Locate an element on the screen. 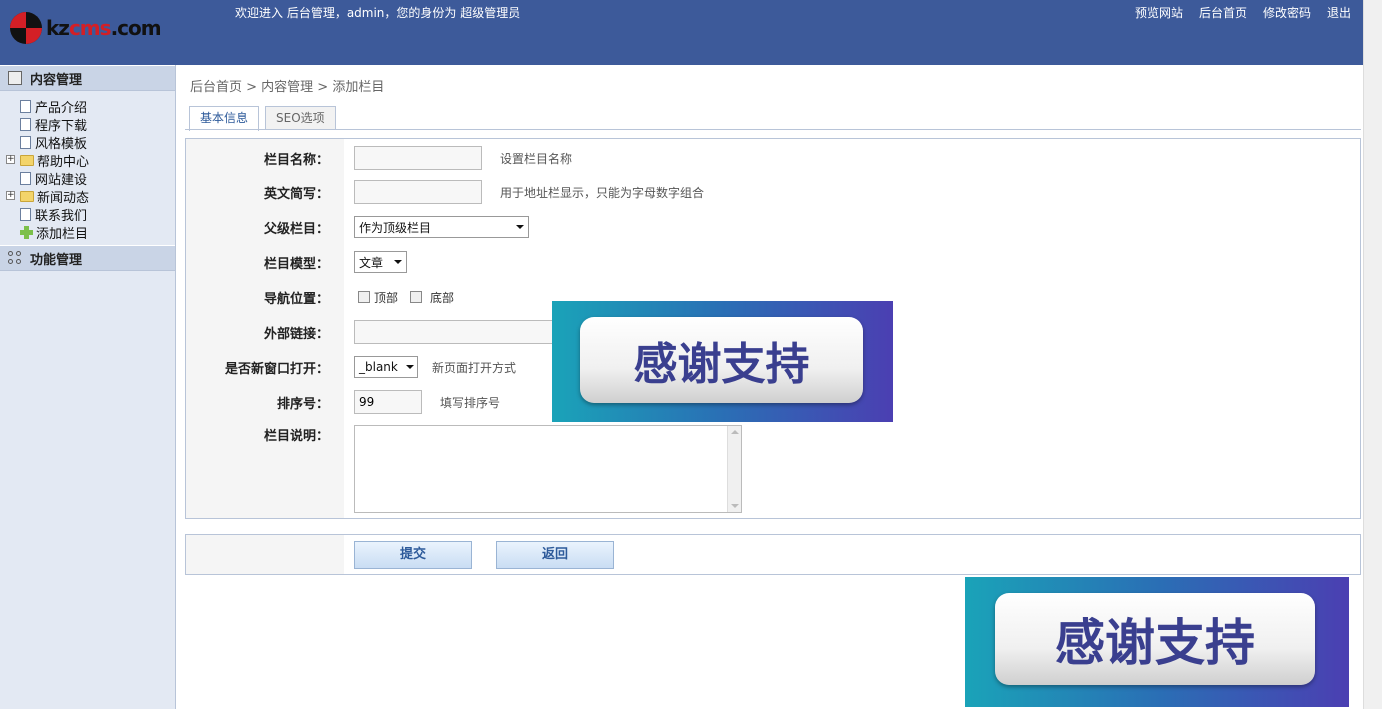 The image size is (1382, 709). site-logo: kzcms.com is located at coordinates (86, 28).